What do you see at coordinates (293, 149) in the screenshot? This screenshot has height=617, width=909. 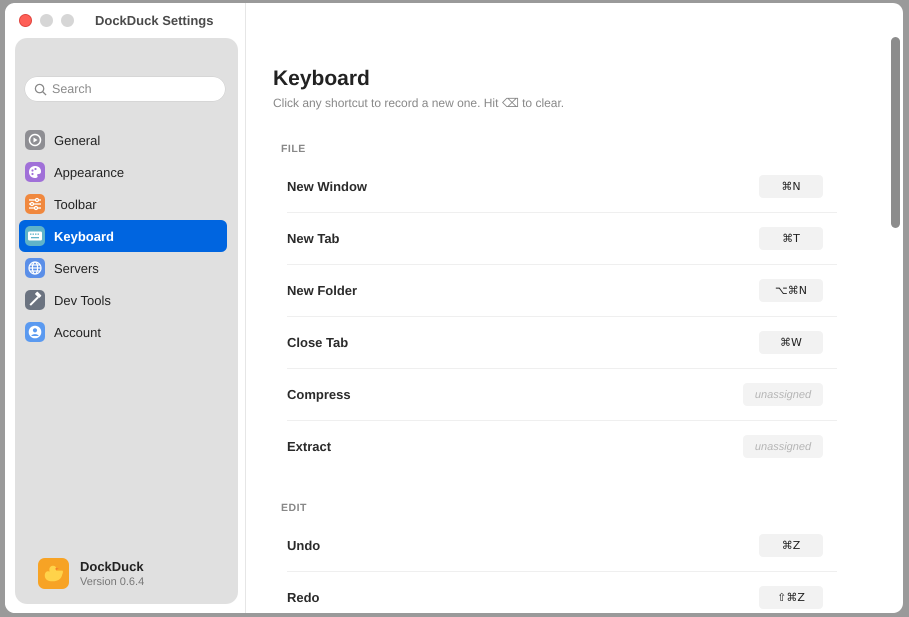 I see `section-heading: FILE` at bounding box center [293, 149].